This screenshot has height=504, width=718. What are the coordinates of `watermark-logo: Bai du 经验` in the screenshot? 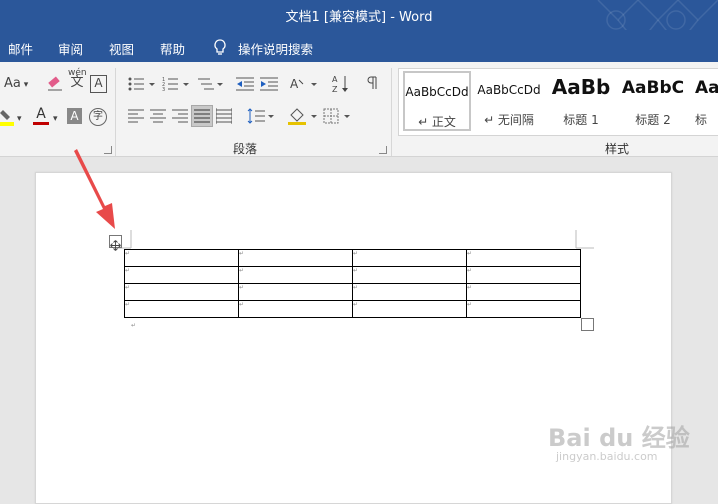 It's located at (619, 438).